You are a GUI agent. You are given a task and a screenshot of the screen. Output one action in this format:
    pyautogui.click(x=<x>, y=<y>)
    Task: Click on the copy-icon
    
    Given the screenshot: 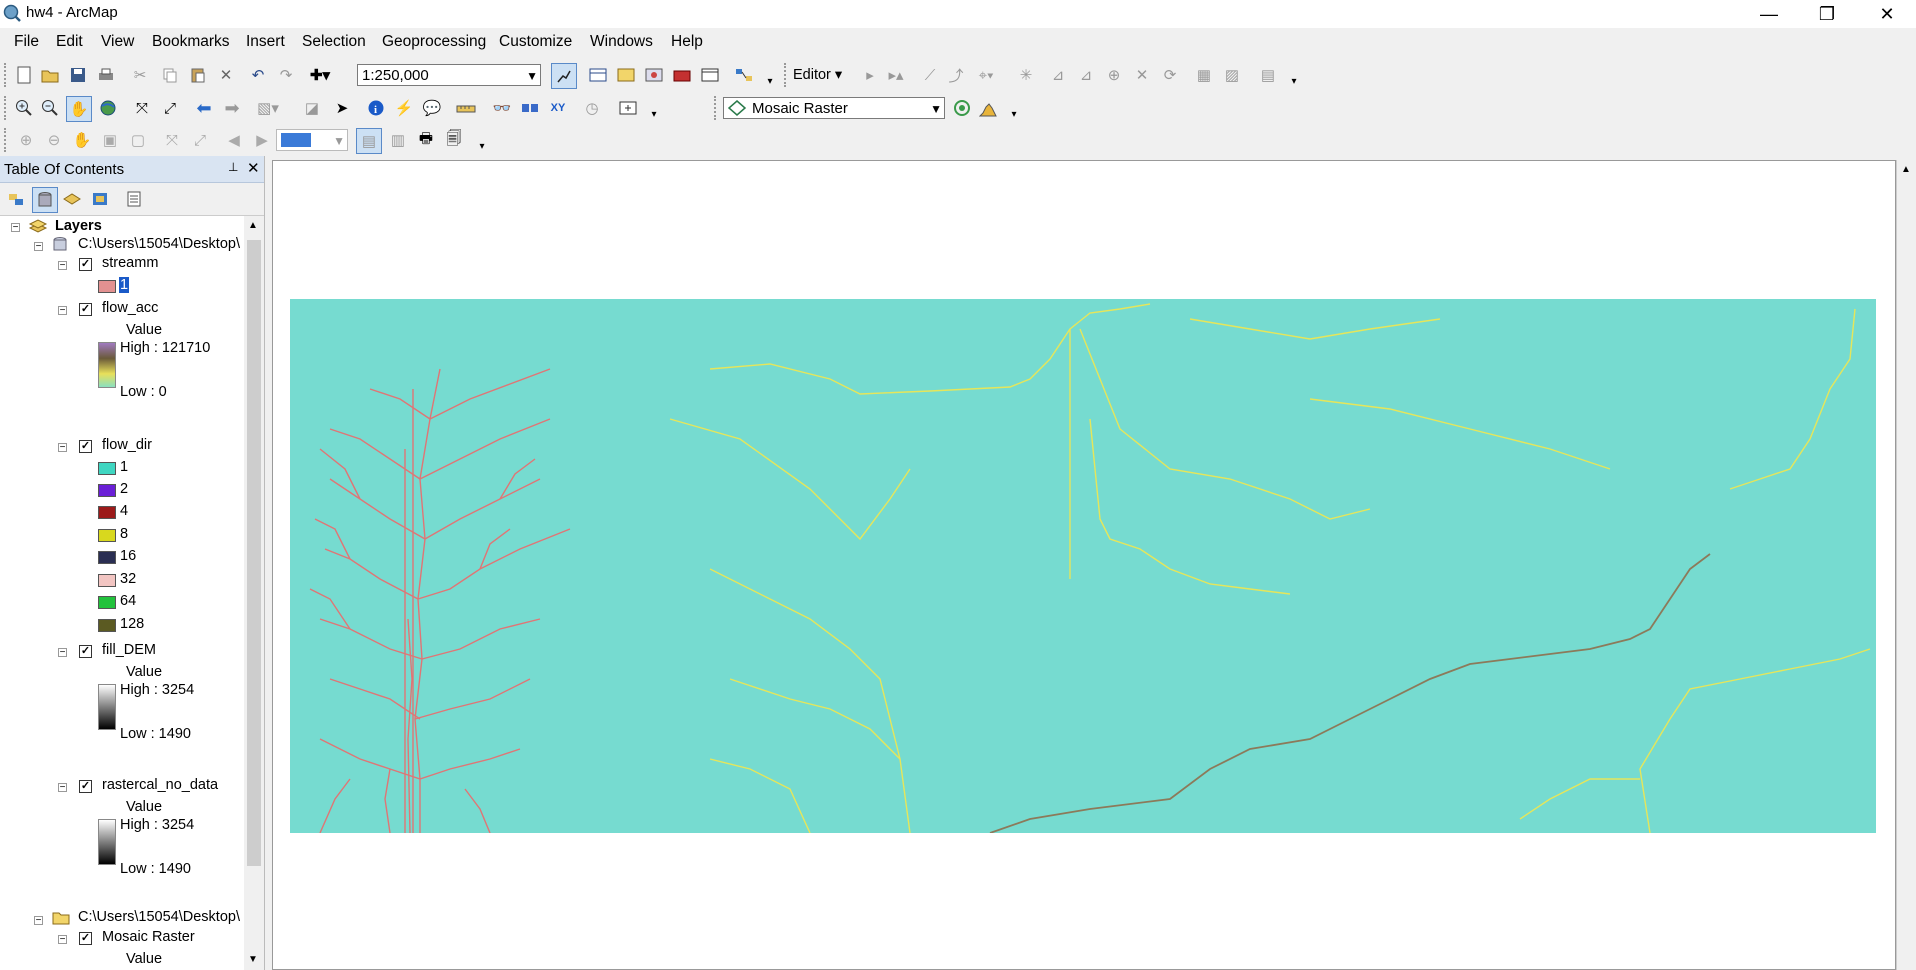 What is the action you would take?
    pyautogui.click(x=170, y=75)
    